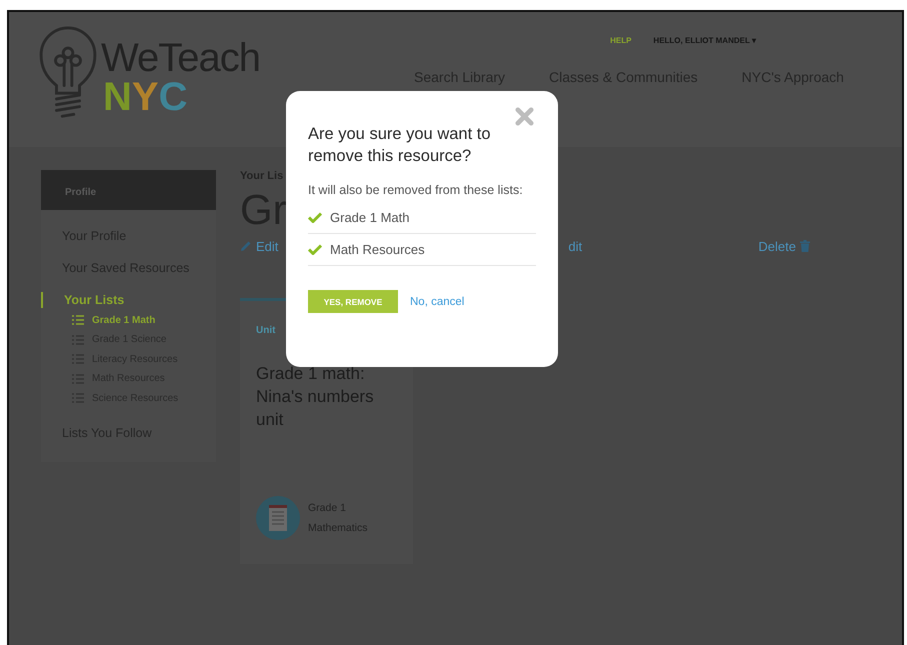  I want to click on help-link: HELP, so click(621, 40).